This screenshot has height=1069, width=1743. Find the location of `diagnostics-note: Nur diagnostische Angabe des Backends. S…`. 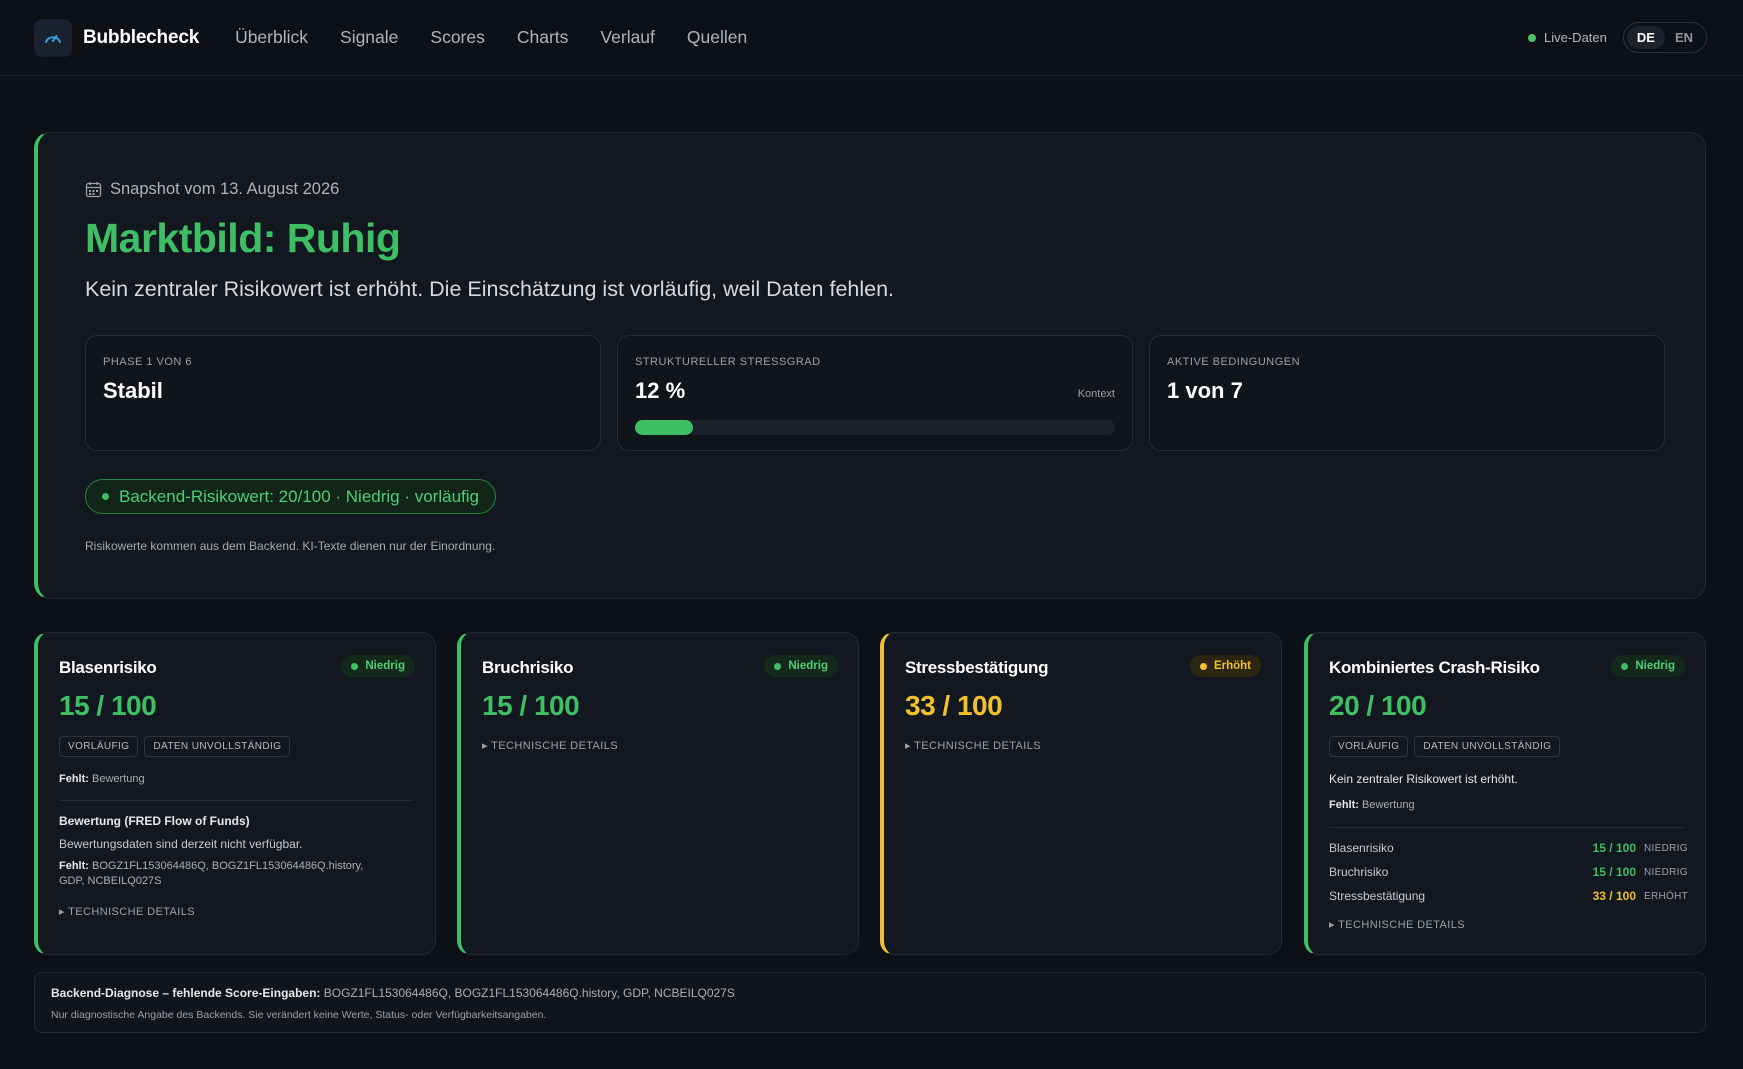

diagnostics-note: Nur diagnostische Angabe des Backends. S… is located at coordinates (299, 1015).